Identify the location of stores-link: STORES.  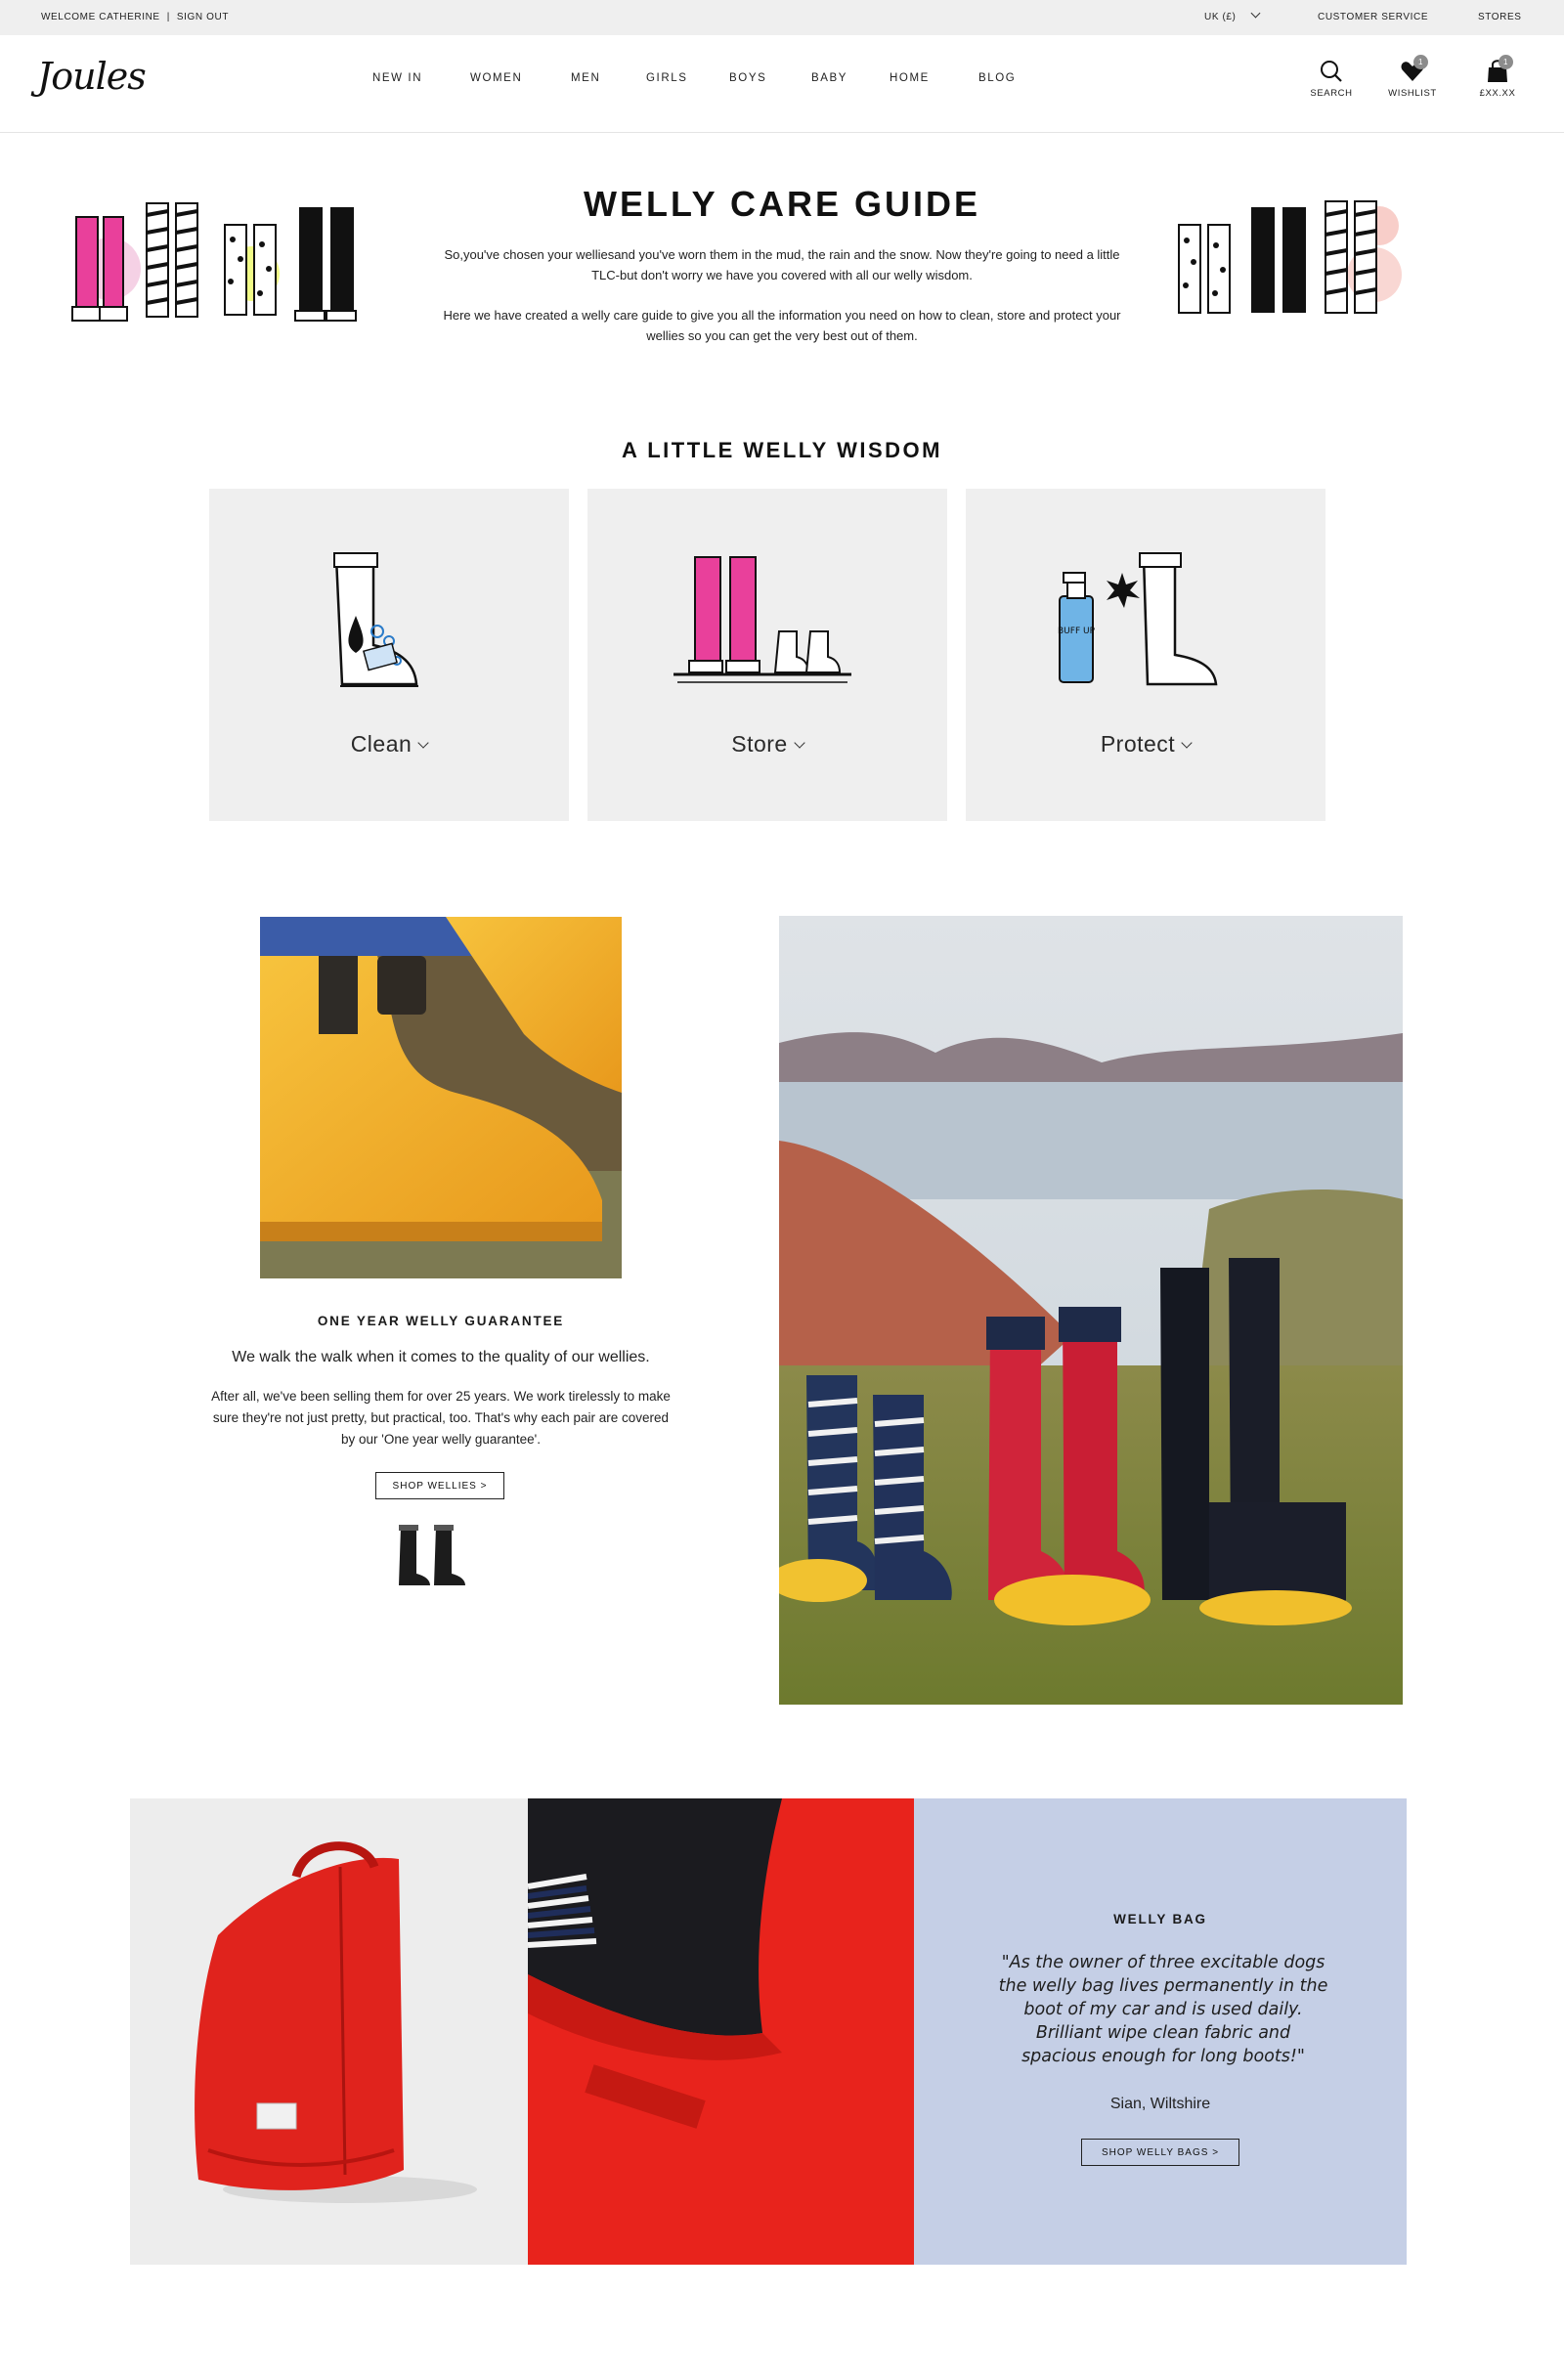
(1500, 17).